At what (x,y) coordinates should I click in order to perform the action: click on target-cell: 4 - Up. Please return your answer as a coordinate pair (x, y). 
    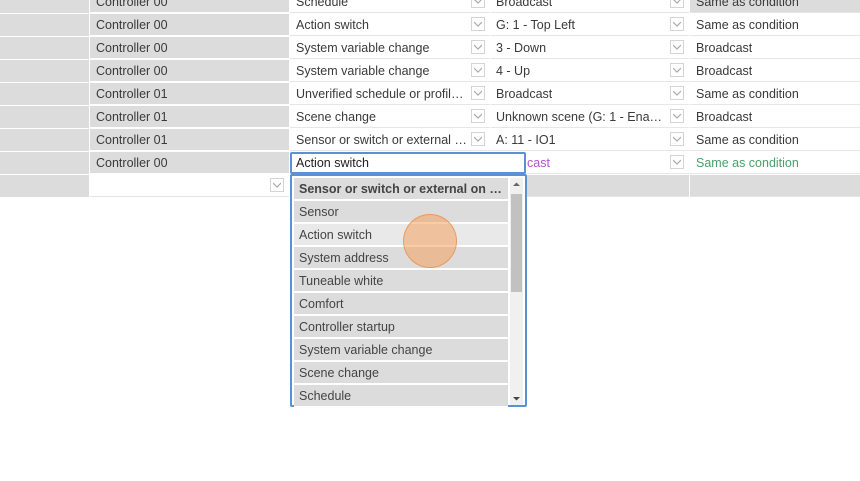
    Looking at the image, I should click on (590, 71).